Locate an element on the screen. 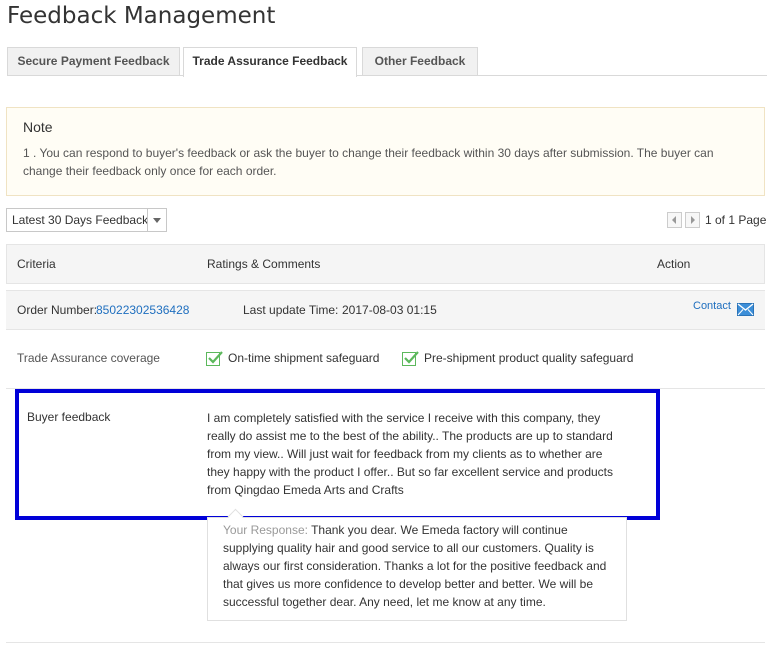 Image resolution: width=767 pixels, height=646 pixels. note-title: Note is located at coordinates (38, 127).